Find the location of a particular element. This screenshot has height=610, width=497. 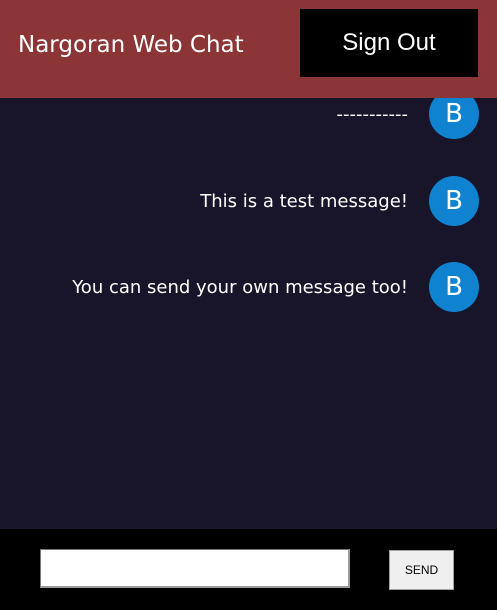

message-item: You can send your own message too! B is located at coordinates (275, 287).